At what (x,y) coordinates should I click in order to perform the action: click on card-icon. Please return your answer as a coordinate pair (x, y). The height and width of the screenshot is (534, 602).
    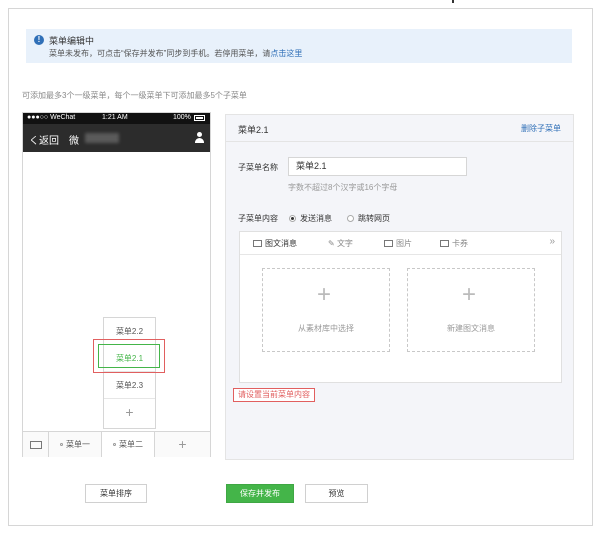
    Looking at the image, I should click on (444, 243).